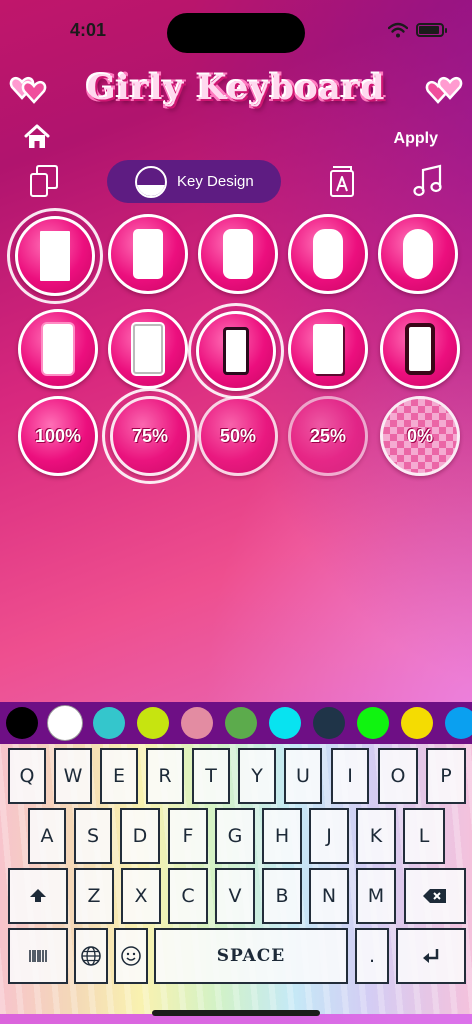 This screenshot has width=472, height=1024. What do you see at coordinates (282, 836) in the screenshot?
I see `key-h: H` at bounding box center [282, 836].